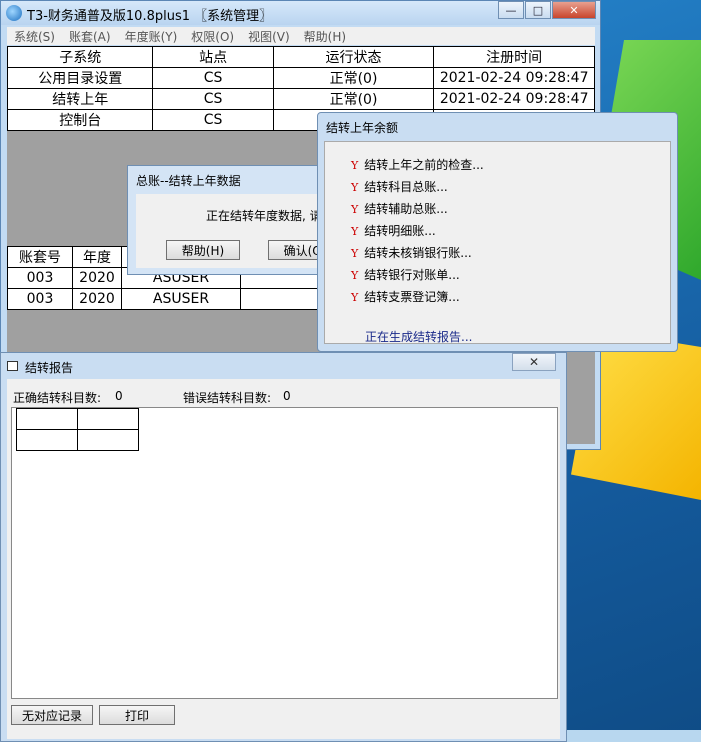 The width and height of the screenshot is (701, 742). I want to click on report-grid, so click(77, 429).